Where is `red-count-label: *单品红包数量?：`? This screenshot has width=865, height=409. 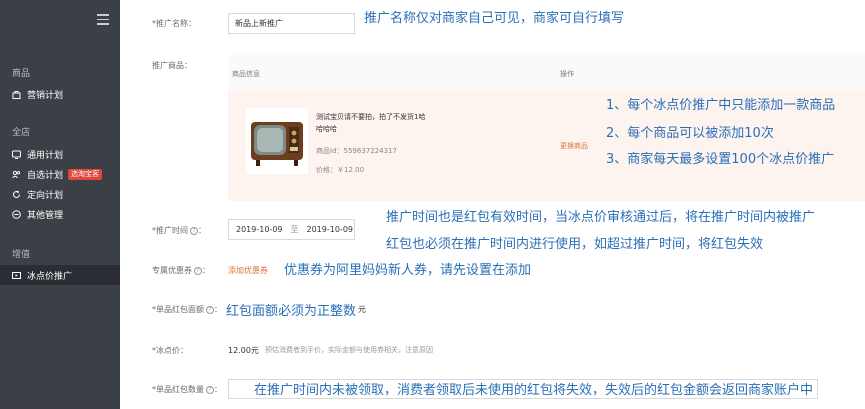 red-count-label: *单品红包数量?： is located at coordinates (187, 389).